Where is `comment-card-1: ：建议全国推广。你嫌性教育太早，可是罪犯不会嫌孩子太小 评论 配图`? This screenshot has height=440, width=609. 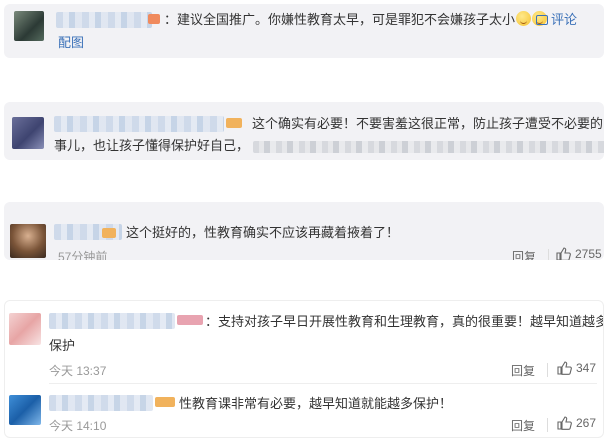 comment-card-1: ：建议全国推广。你嫌性教育太早，可是罪犯不会嫌孩子太小 评论 配图 is located at coordinates (304, 31).